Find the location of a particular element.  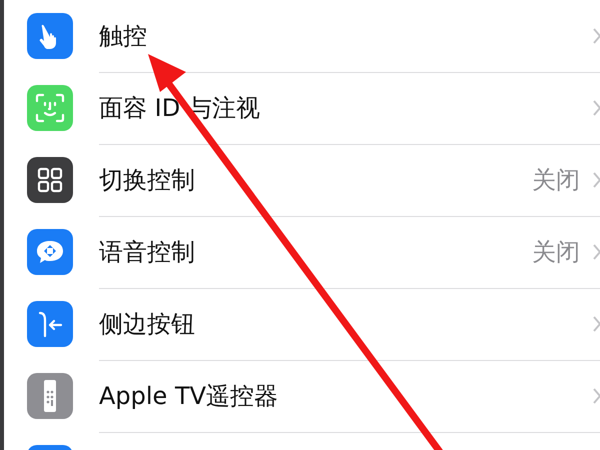

speech-bubble-icon is located at coordinates (50, 252).